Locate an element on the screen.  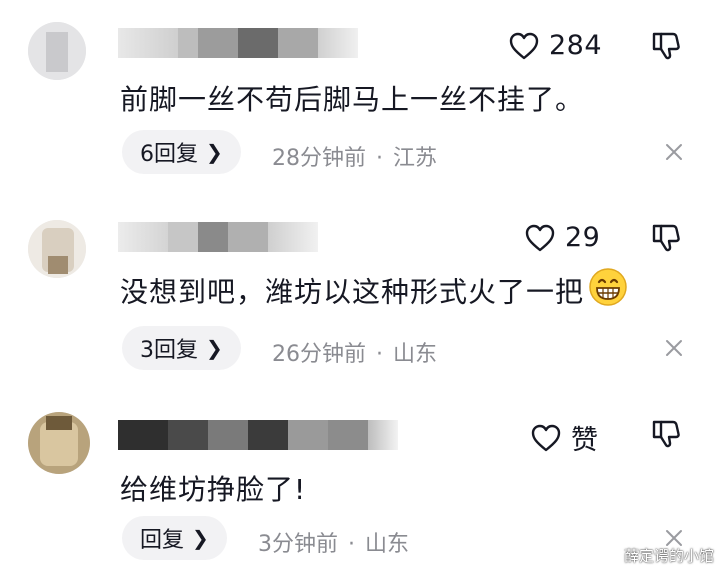
replies-label: 3回复 is located at coordinates (169, 350).